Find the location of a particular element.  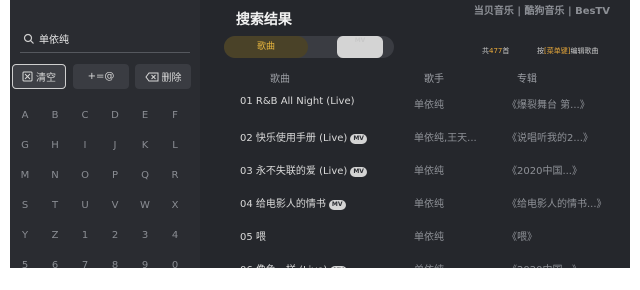

key-a: A is located at coordinates (25, 116).